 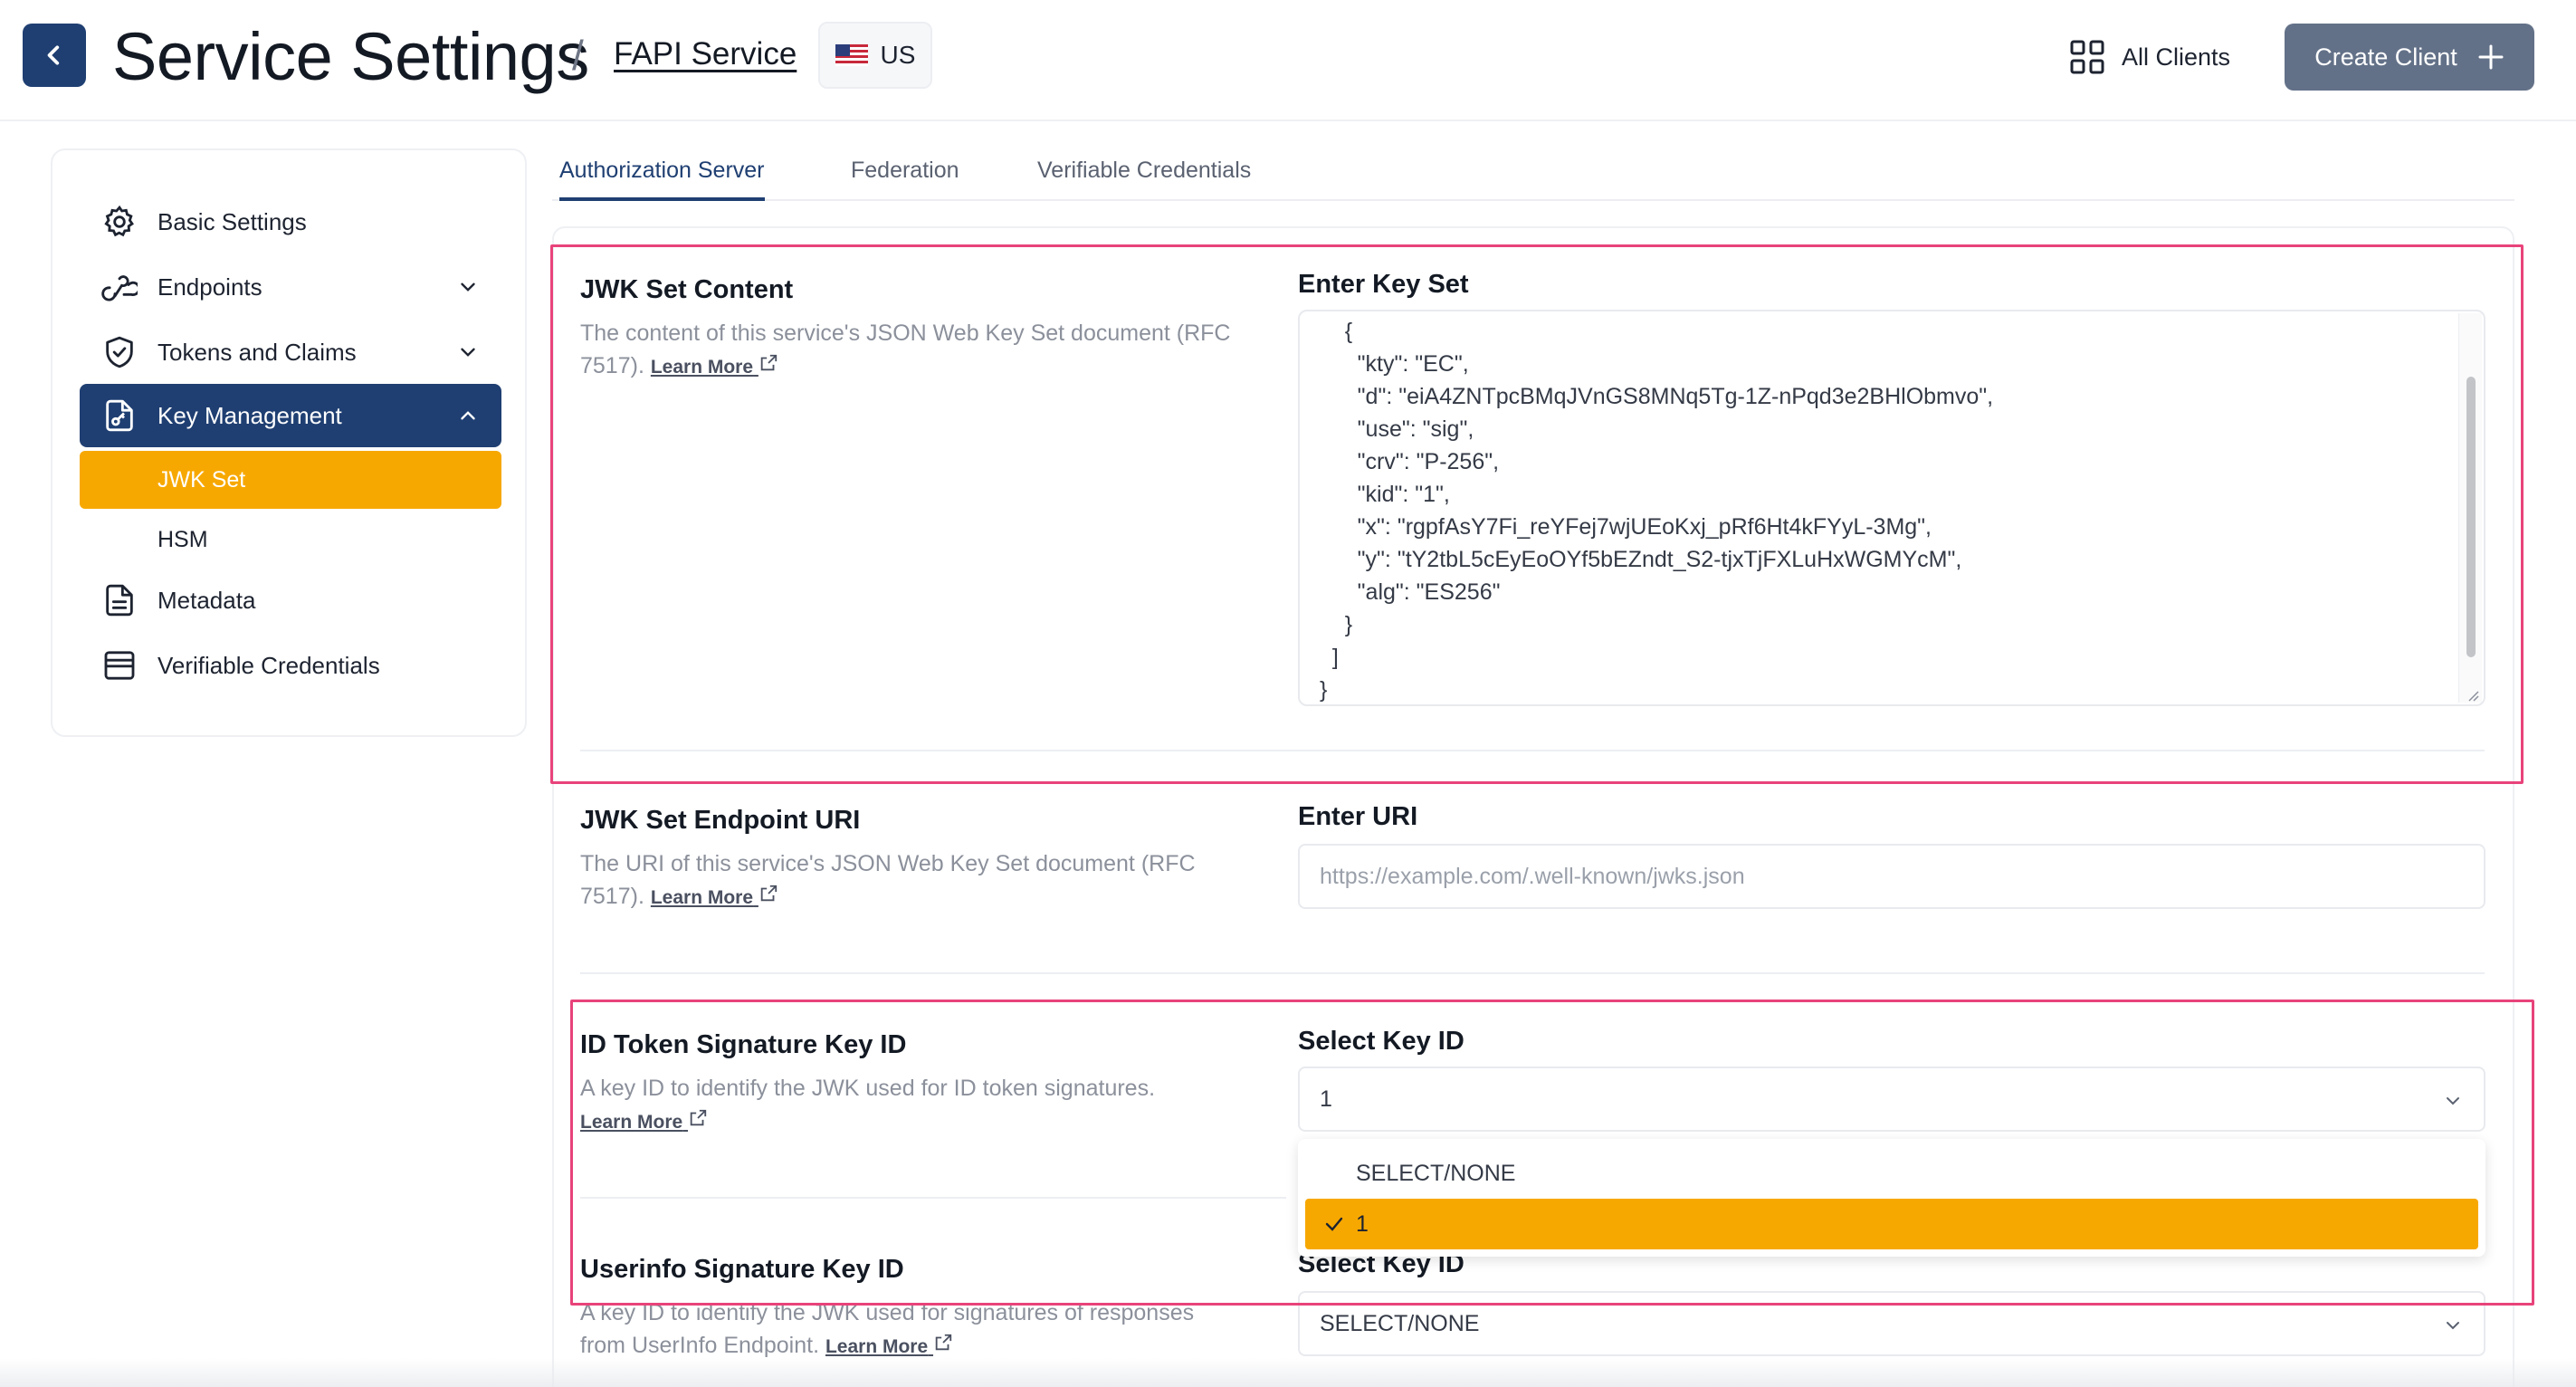 What do you see at coordinates (1892, 1173) in the screenshot?
I see `dropdown-option: SELECT/NONE` at bounding box center [1892, 1173].